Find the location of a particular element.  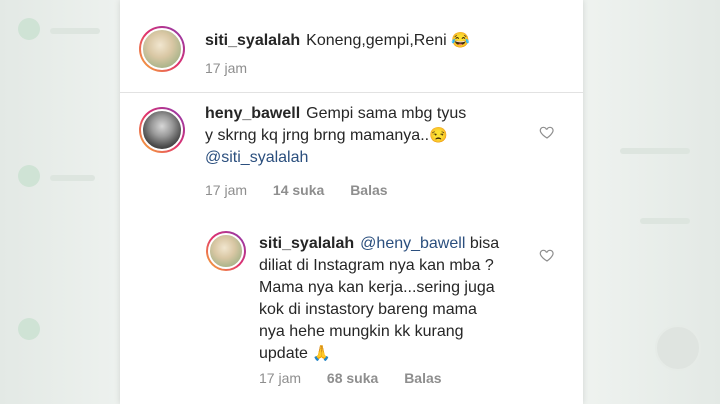

laughing-emoji-icon: 😂 is located at coordinates (460, 40).